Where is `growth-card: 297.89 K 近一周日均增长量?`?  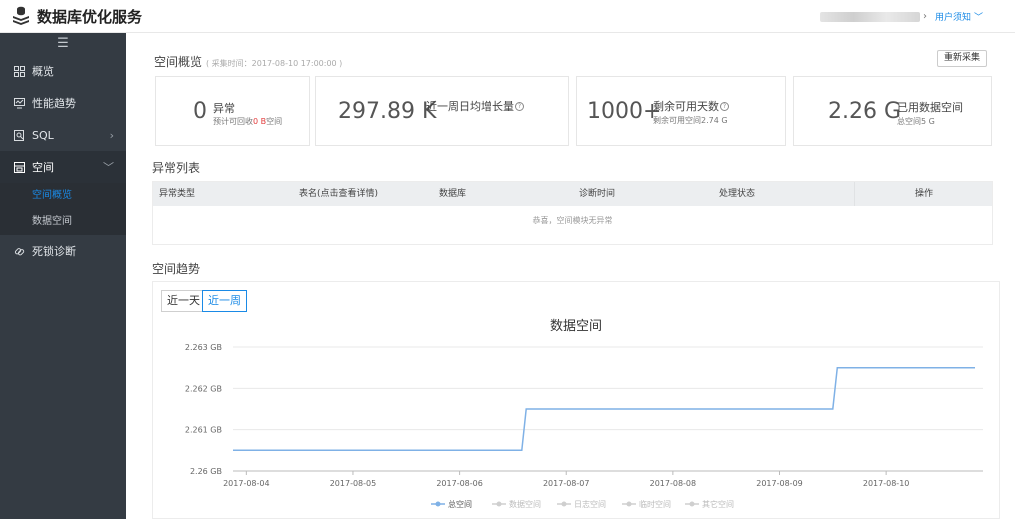
growth-card: 297.89 K 近一周日均增长量? is located at coordinates (442, 111).